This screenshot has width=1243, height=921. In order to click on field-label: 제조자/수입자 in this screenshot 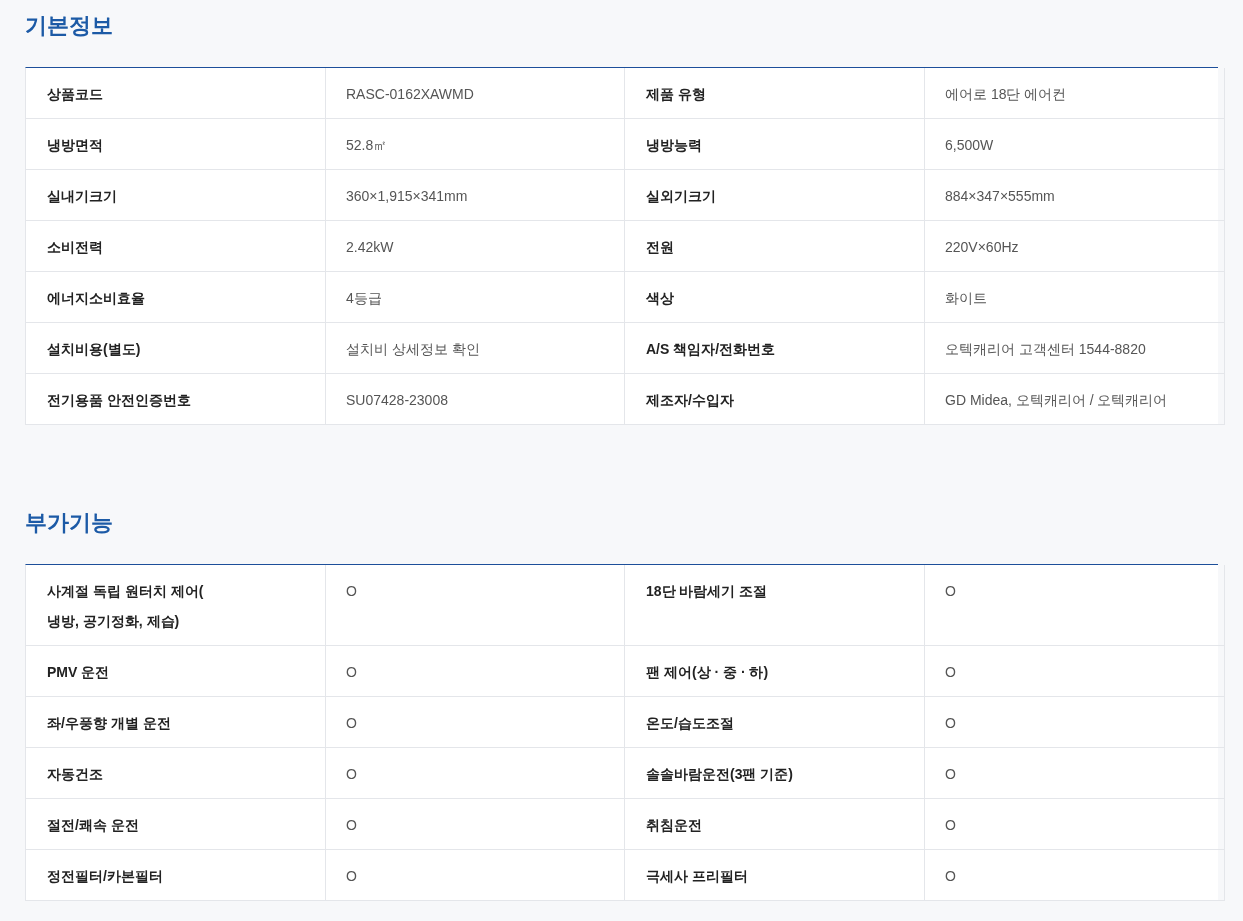, I will do `click(690, 400)`.